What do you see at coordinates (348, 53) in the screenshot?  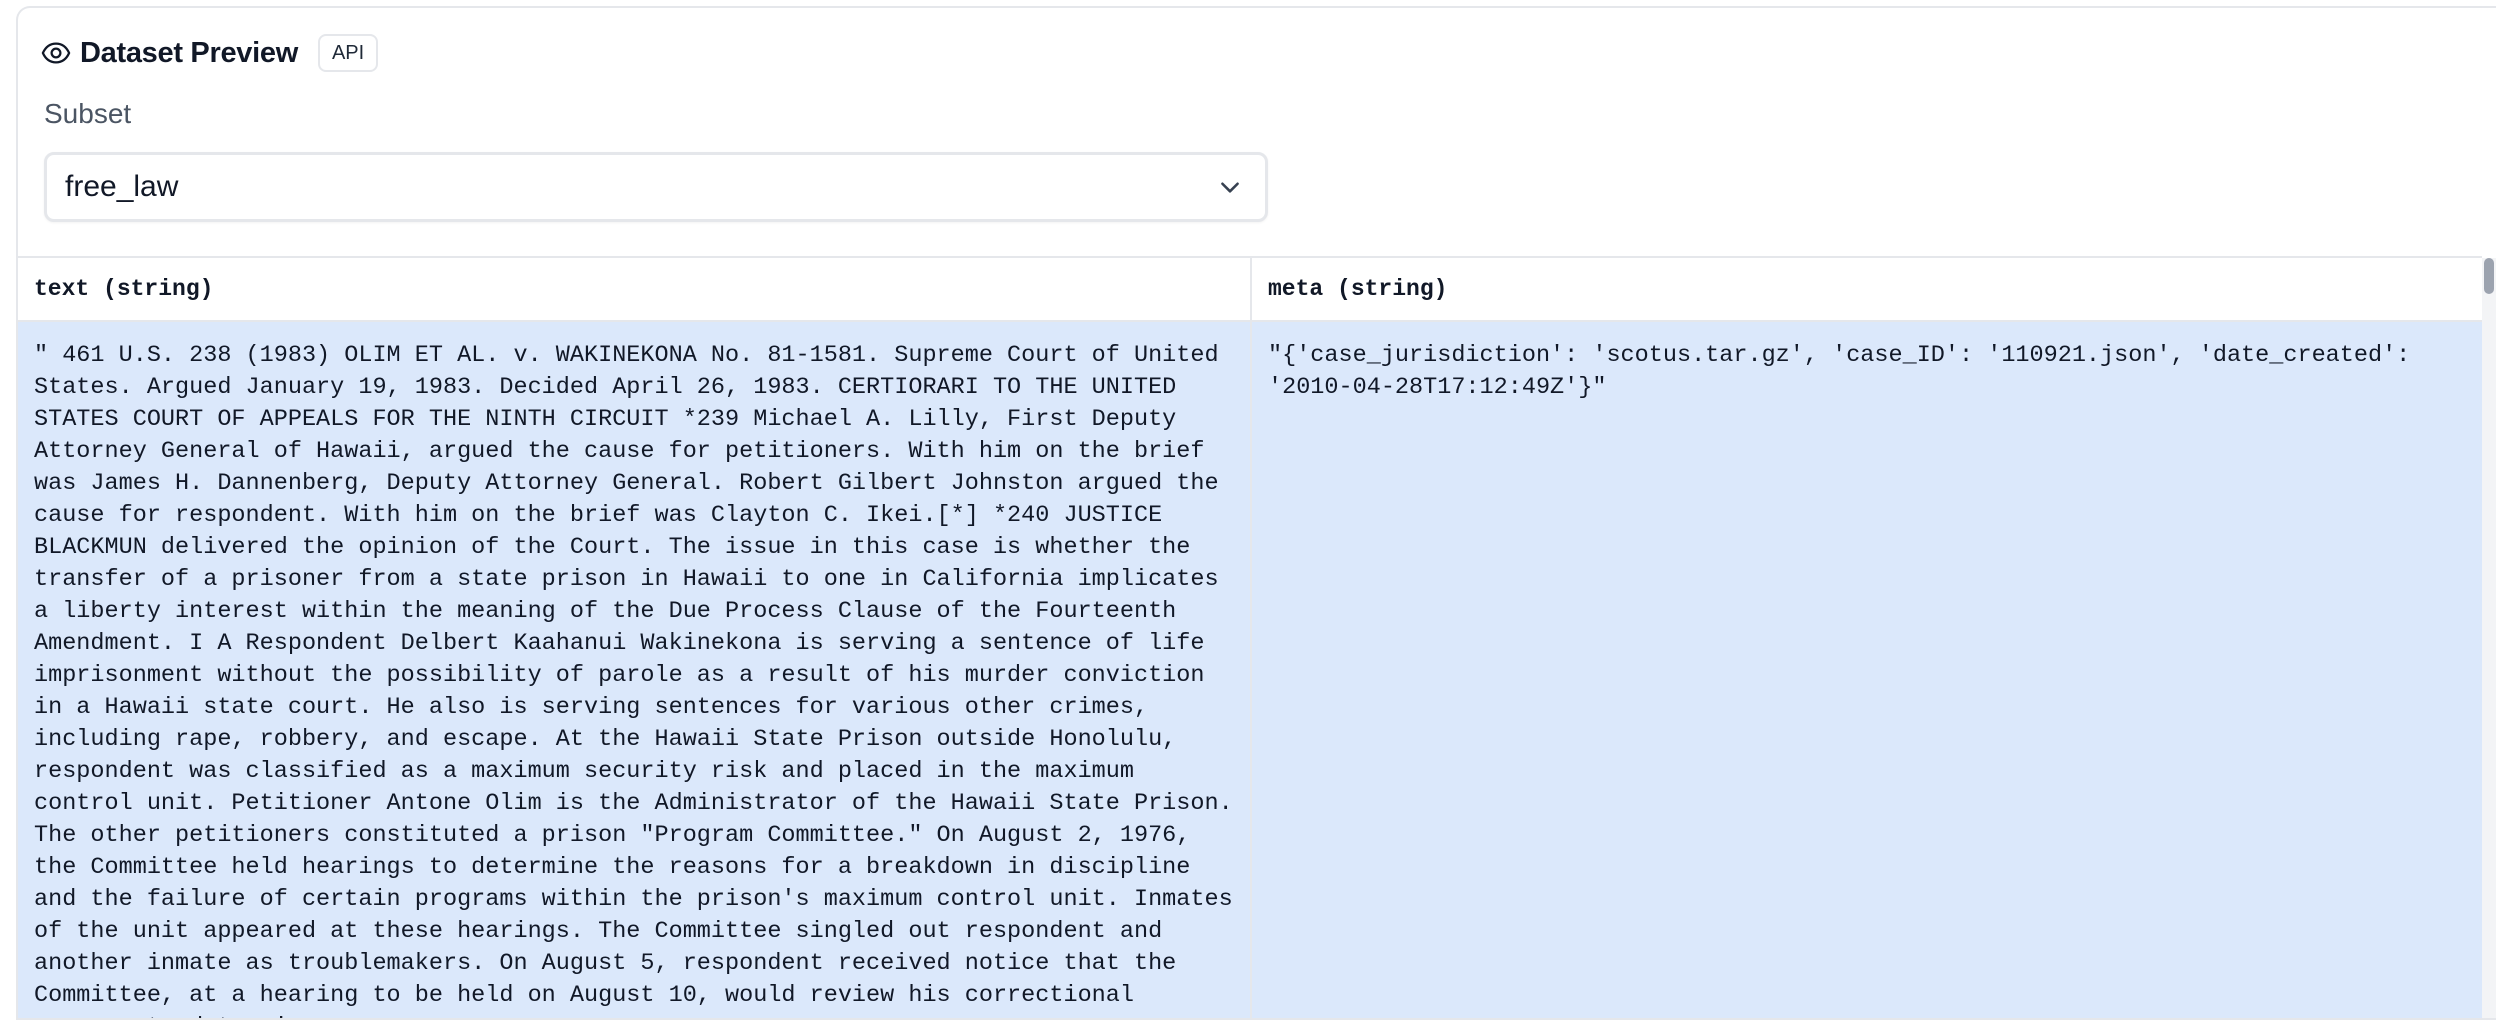 I see `api-button: API` at bounding box center [348, 53].